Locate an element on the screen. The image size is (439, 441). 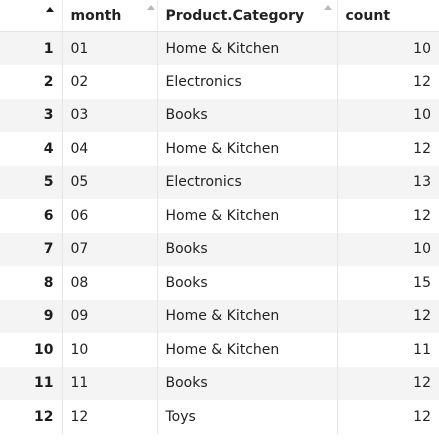
month-cell: 02 is located at coordinates (110, 82).